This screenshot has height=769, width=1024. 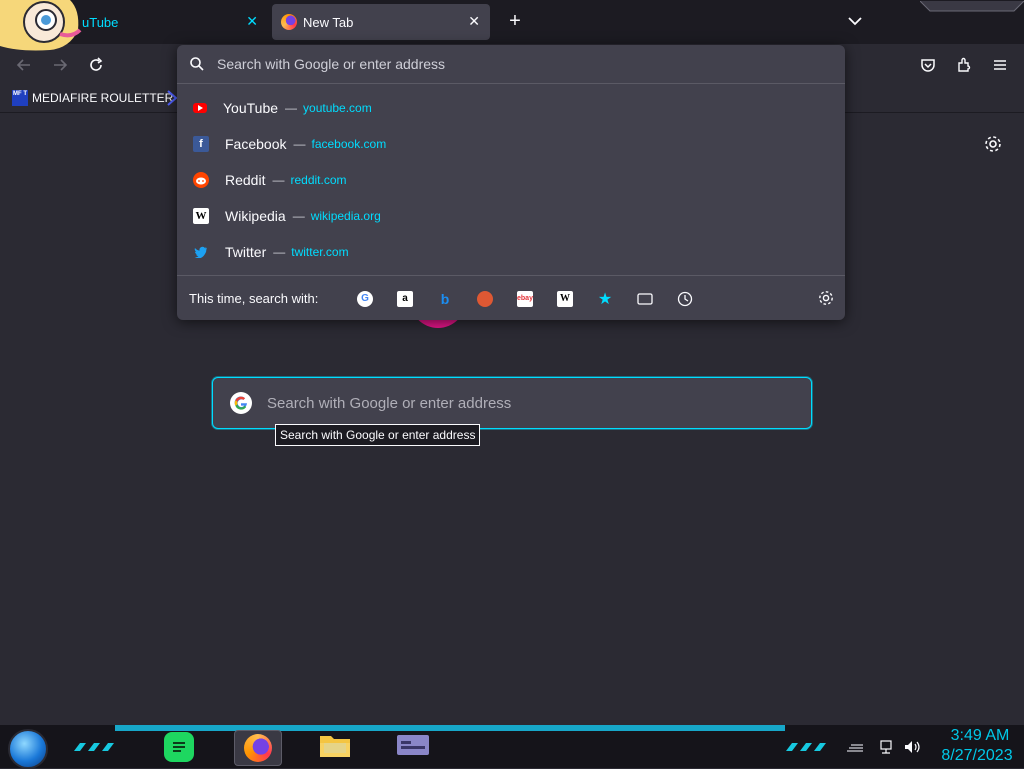 I want to click on suggestion-twitter: Twitter — twitter.com, so click(x=511, y=252).